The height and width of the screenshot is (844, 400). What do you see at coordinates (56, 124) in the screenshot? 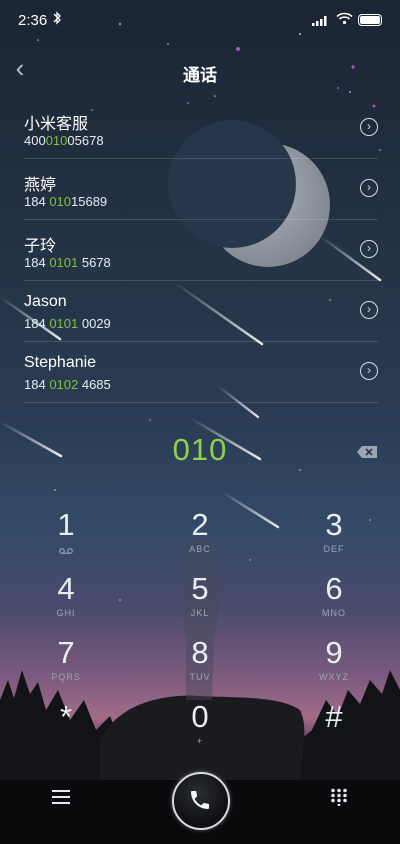
I see `contact-name: 小米客服` at bounding box center [56, 124].